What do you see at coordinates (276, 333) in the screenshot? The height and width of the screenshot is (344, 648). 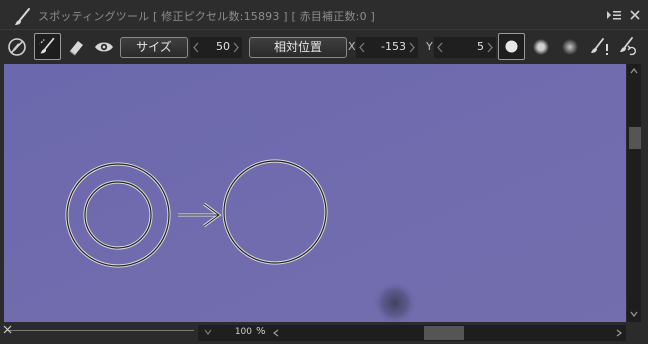 I see `scroll-left-icon` at bounding box center [276, 333].